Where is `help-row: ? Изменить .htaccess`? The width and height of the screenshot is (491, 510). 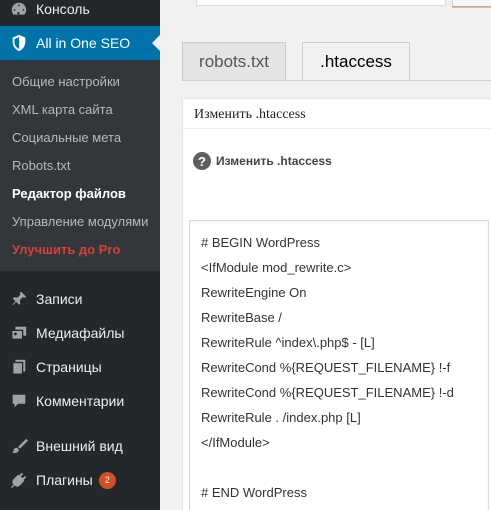
help-row: ? Изменить .htaccess is located at coordinates (262, 161).